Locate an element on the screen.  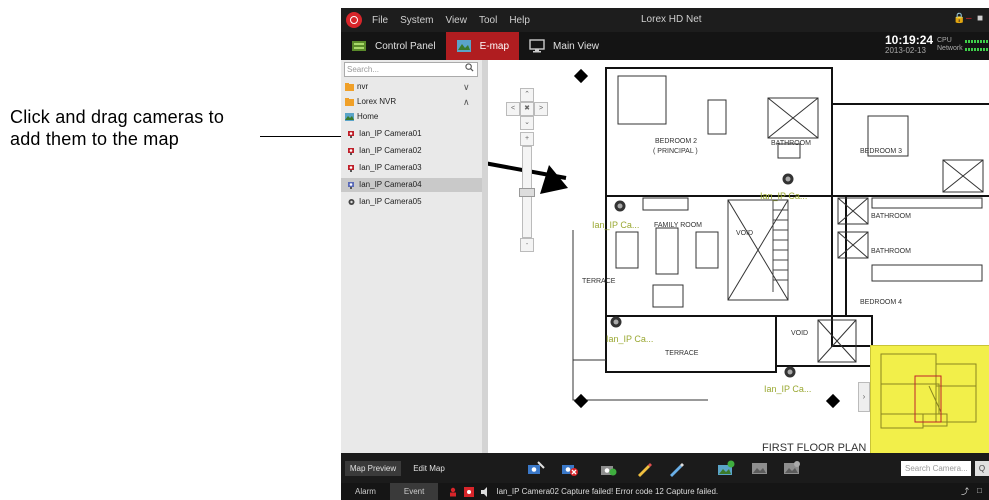
alarm-person-icon is located at coordinates (453, 492).